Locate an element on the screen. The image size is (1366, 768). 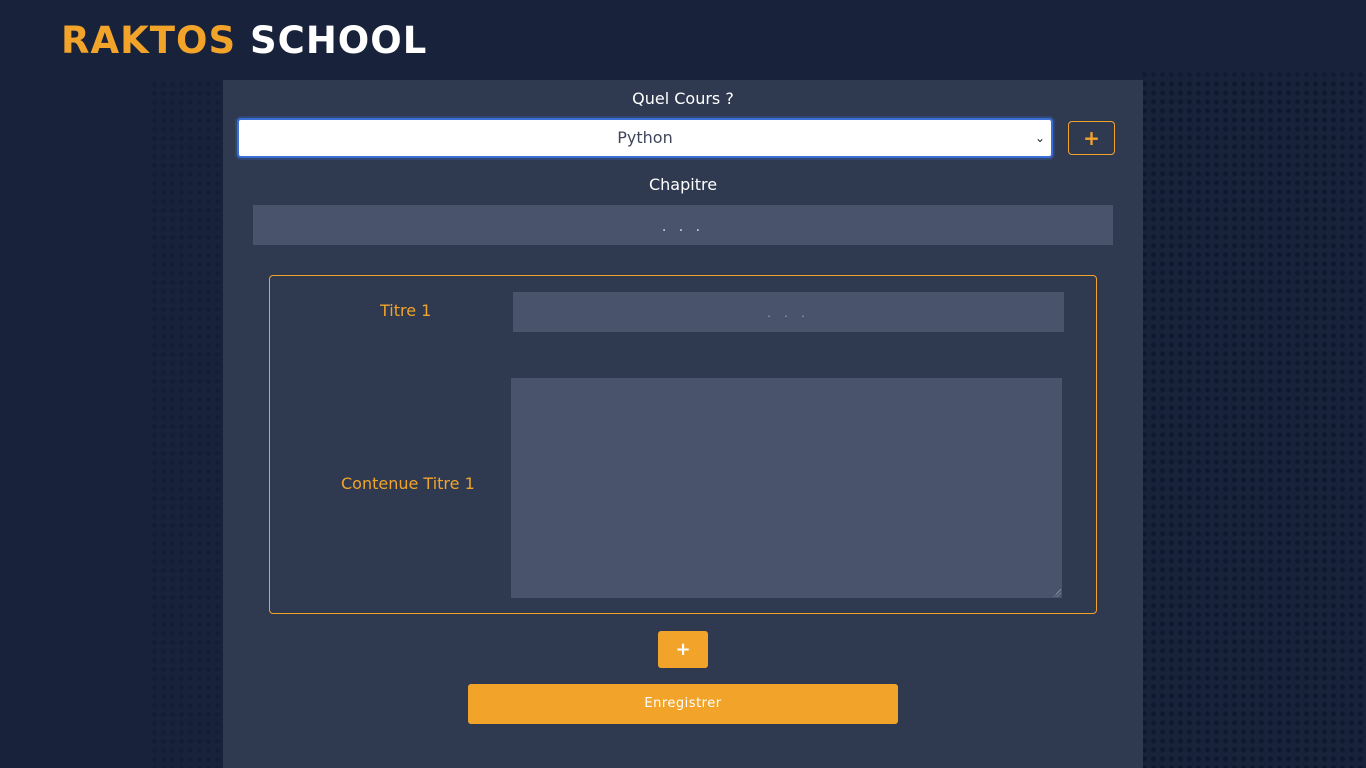
course-select: Python ⌄ is located at coordinates (645, 138).